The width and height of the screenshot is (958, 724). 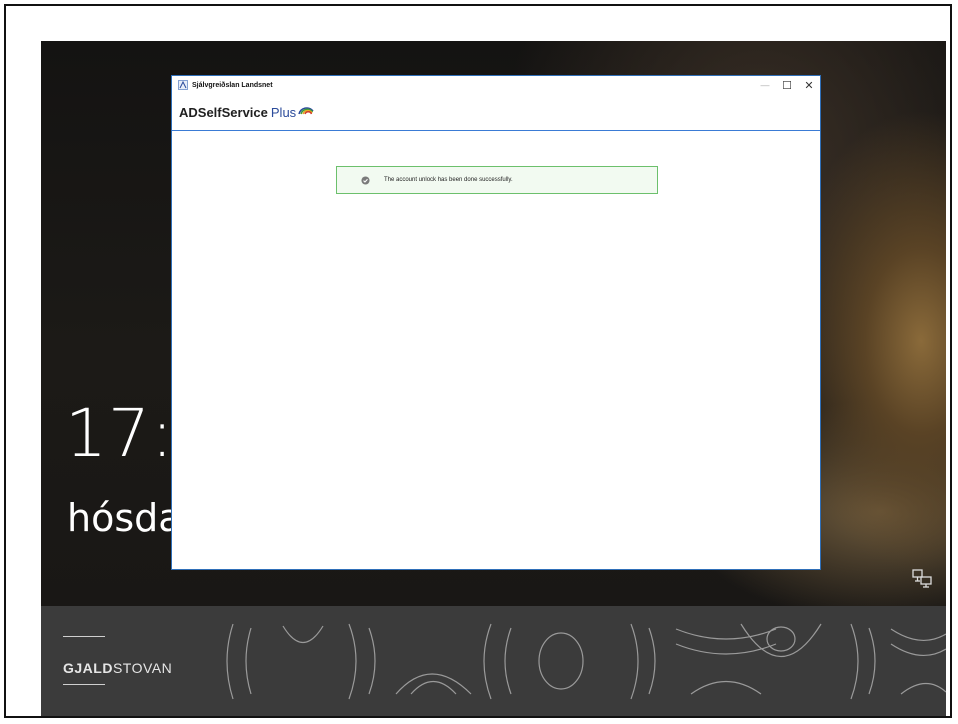 What do you see at coordinates (142, 668) in the screenshot?
I see `logo-regular-text: STOVAN` at bounding box center [142, 668].